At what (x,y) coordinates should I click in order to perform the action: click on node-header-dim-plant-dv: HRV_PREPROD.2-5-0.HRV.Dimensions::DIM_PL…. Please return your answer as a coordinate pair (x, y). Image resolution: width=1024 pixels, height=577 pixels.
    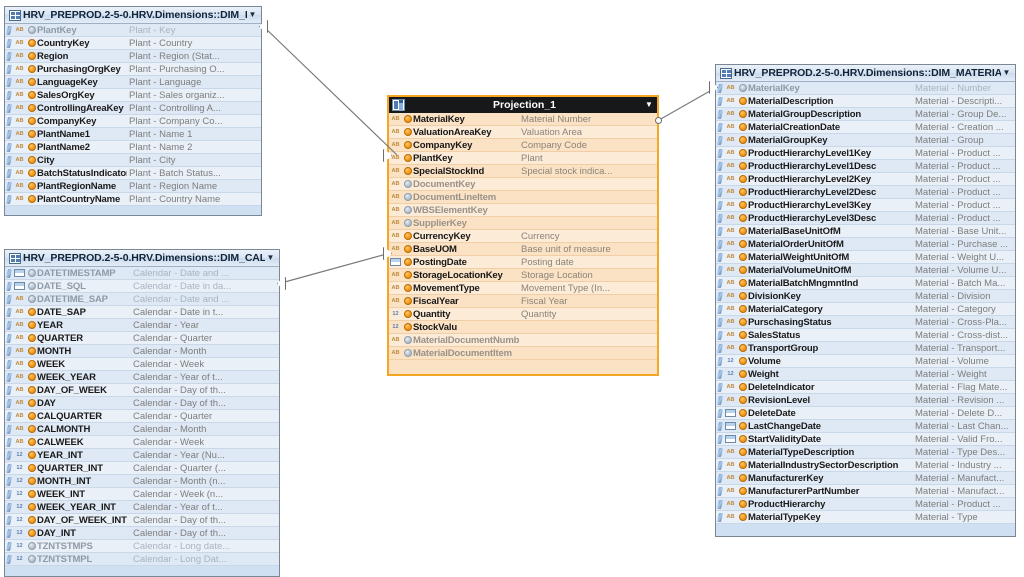
    Looking at the image, I should click on (133, 15).